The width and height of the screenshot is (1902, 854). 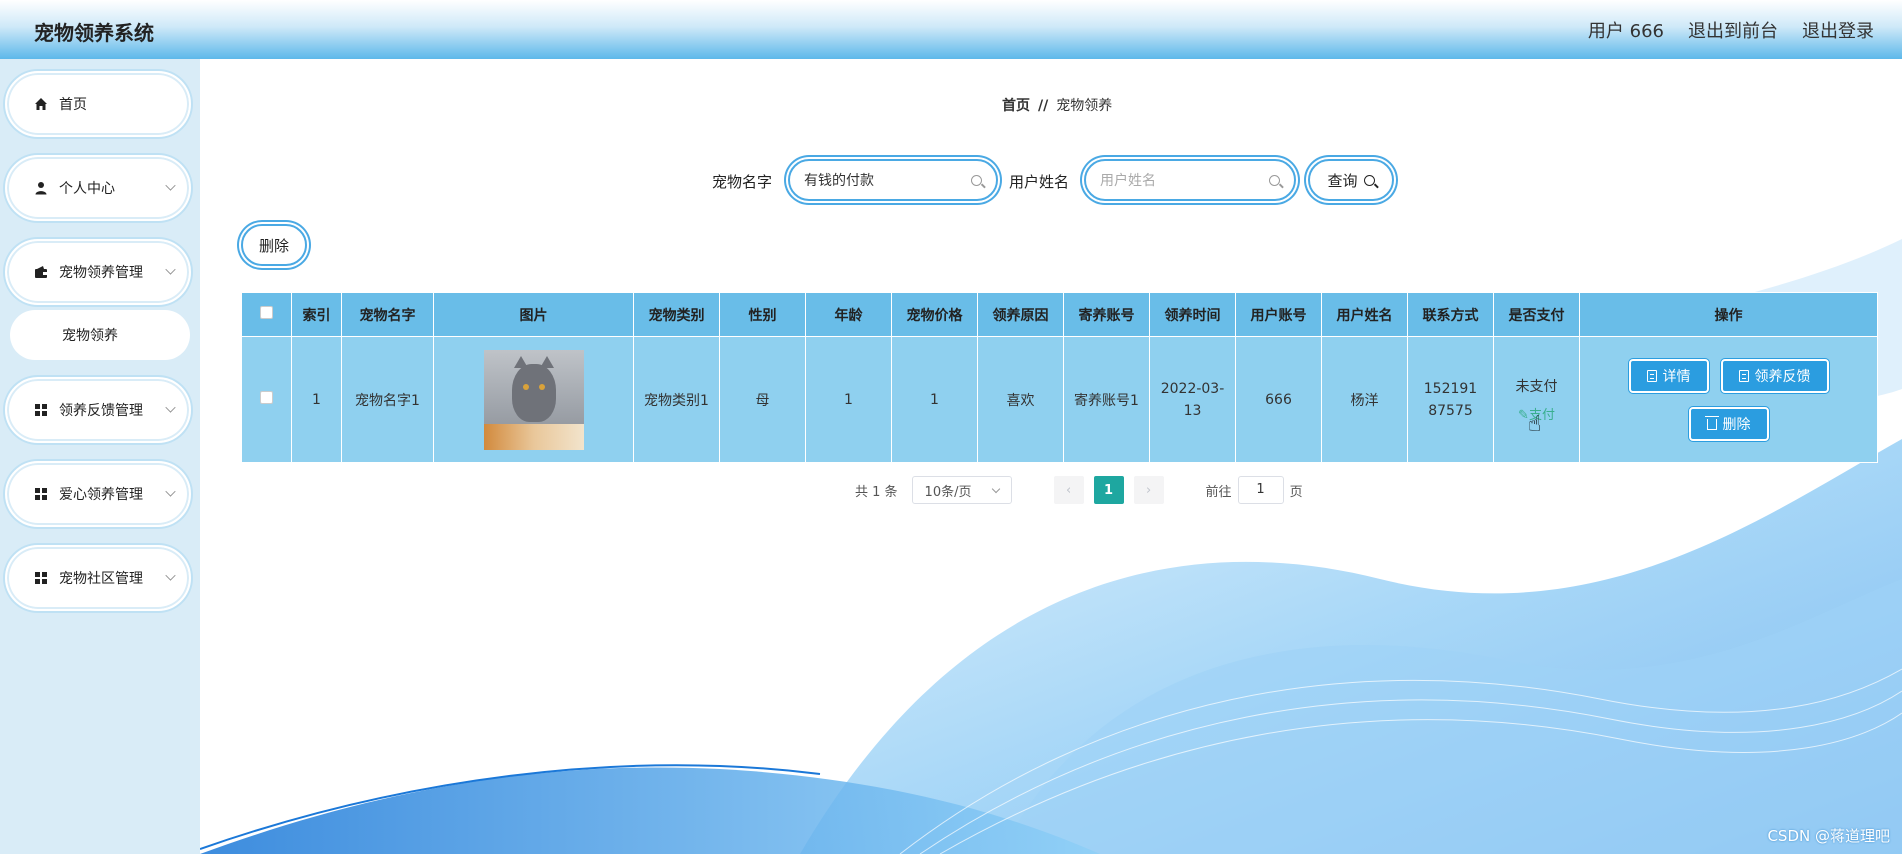 I want to click on page-jumper: 前往 1 页, so click(x=1254, y=490).